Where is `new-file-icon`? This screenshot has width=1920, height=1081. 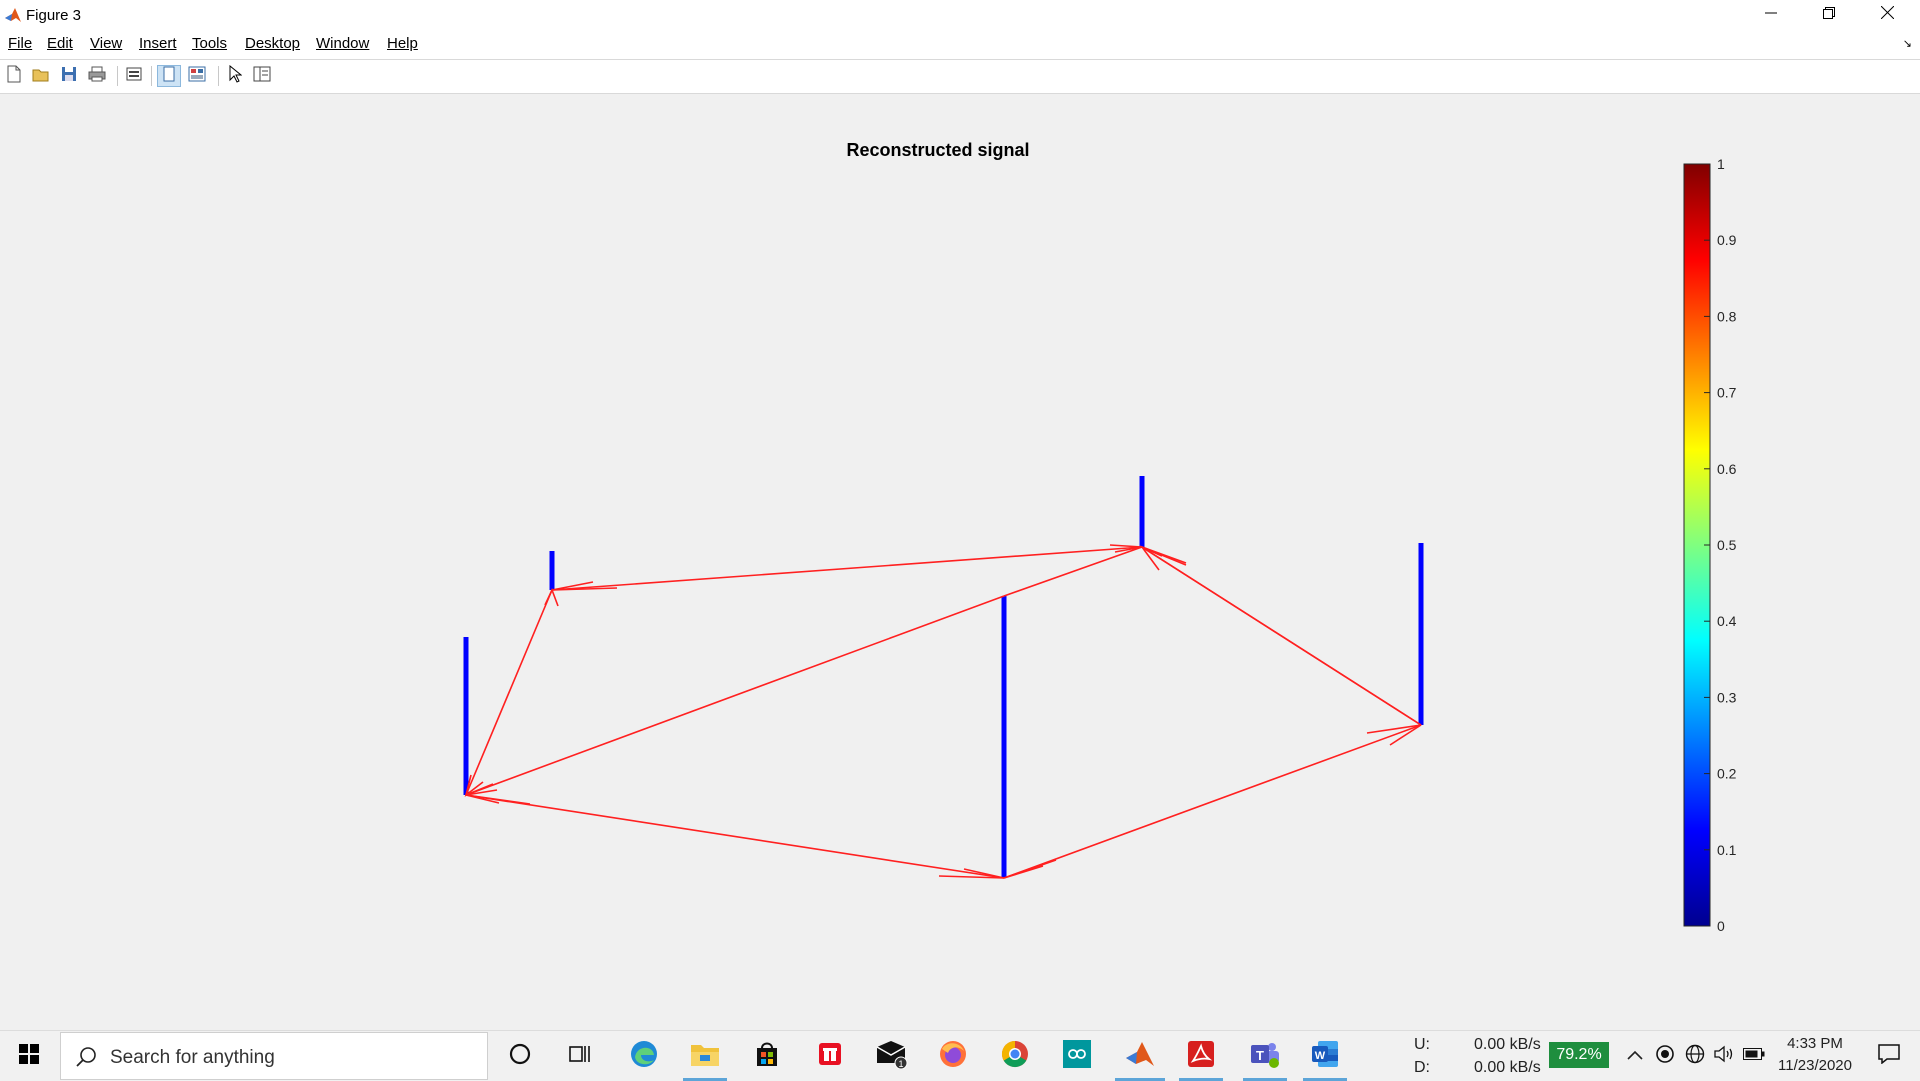 new-file-icon is located at coordinates (14, 76).